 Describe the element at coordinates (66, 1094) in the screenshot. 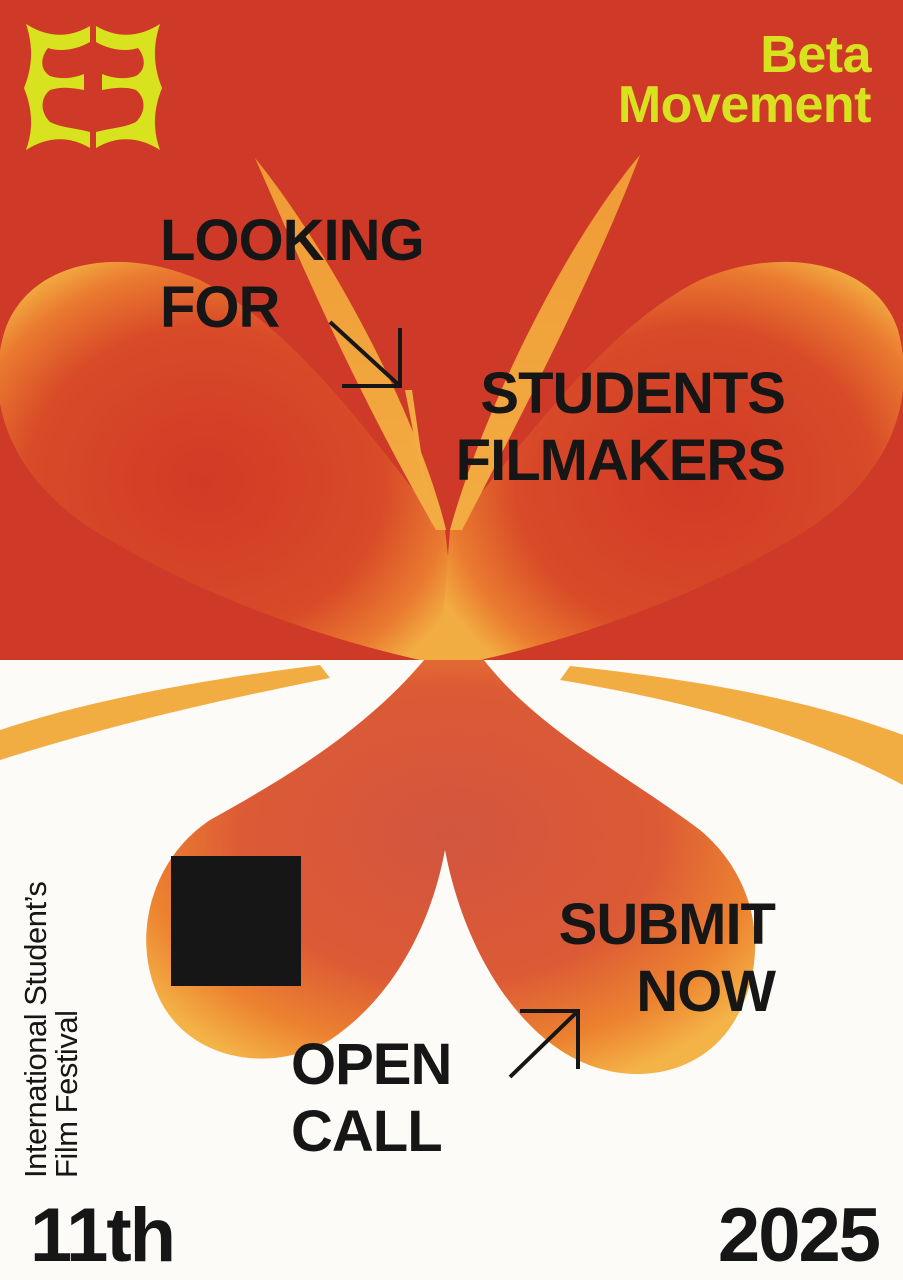

I see `festival-name-line2: Film Festival` at that location.